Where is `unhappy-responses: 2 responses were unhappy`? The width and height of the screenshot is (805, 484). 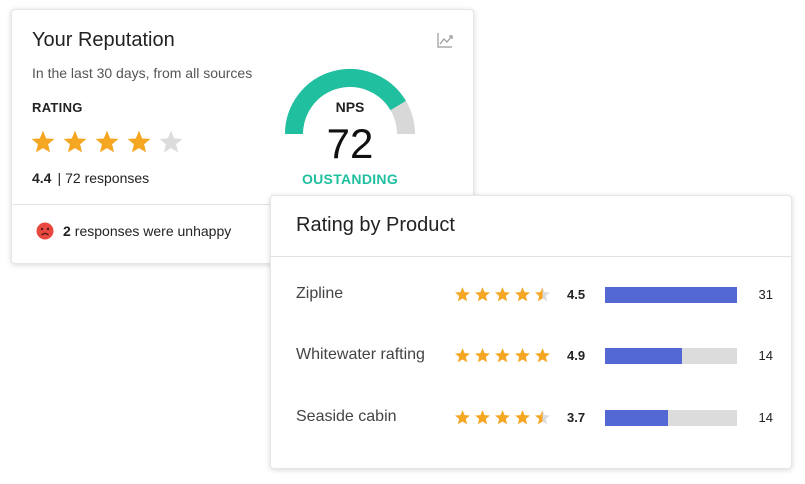
unhappy-responses: 2 responses were unhappy is located at coordinates (133, 231).